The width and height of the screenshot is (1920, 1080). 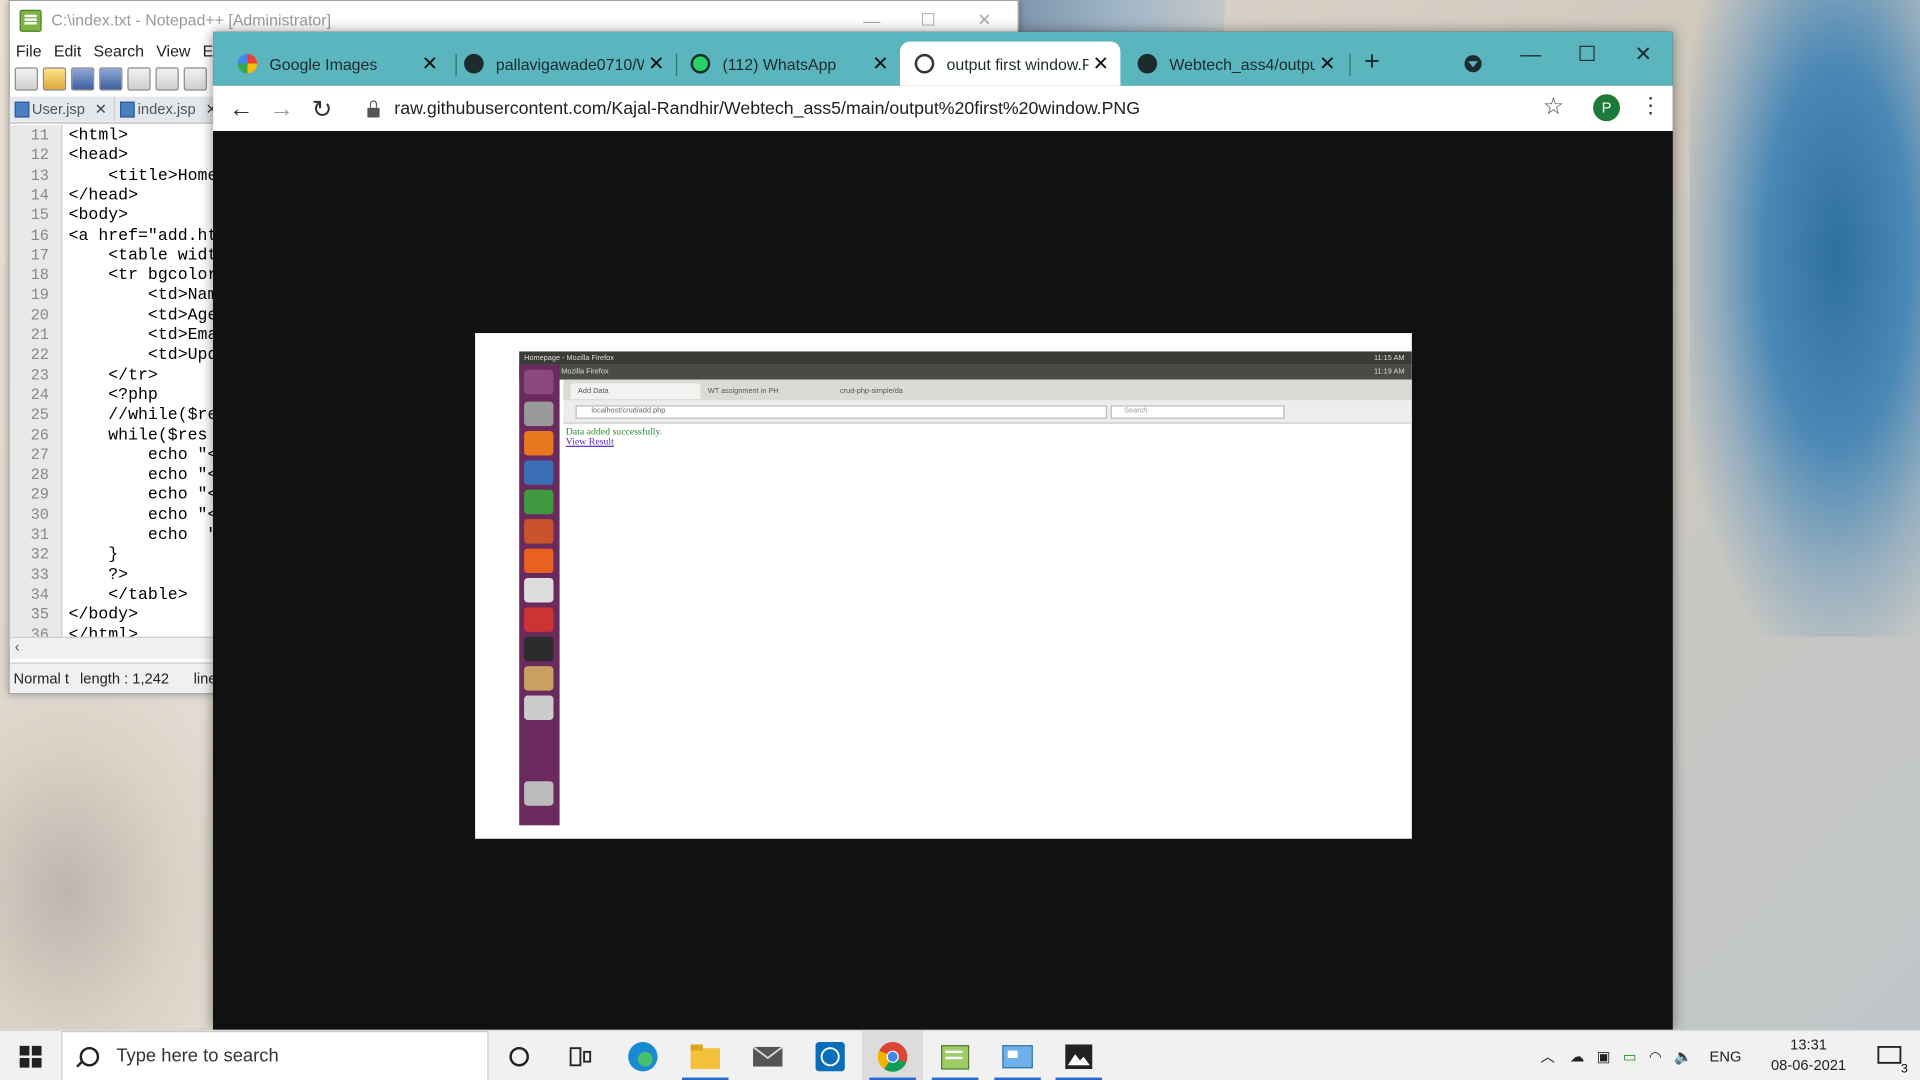 What do you see at coordinates (114, 457) in the screenshot?
I see `code-line: 27 echo "<` at bounding box center [114, 457].